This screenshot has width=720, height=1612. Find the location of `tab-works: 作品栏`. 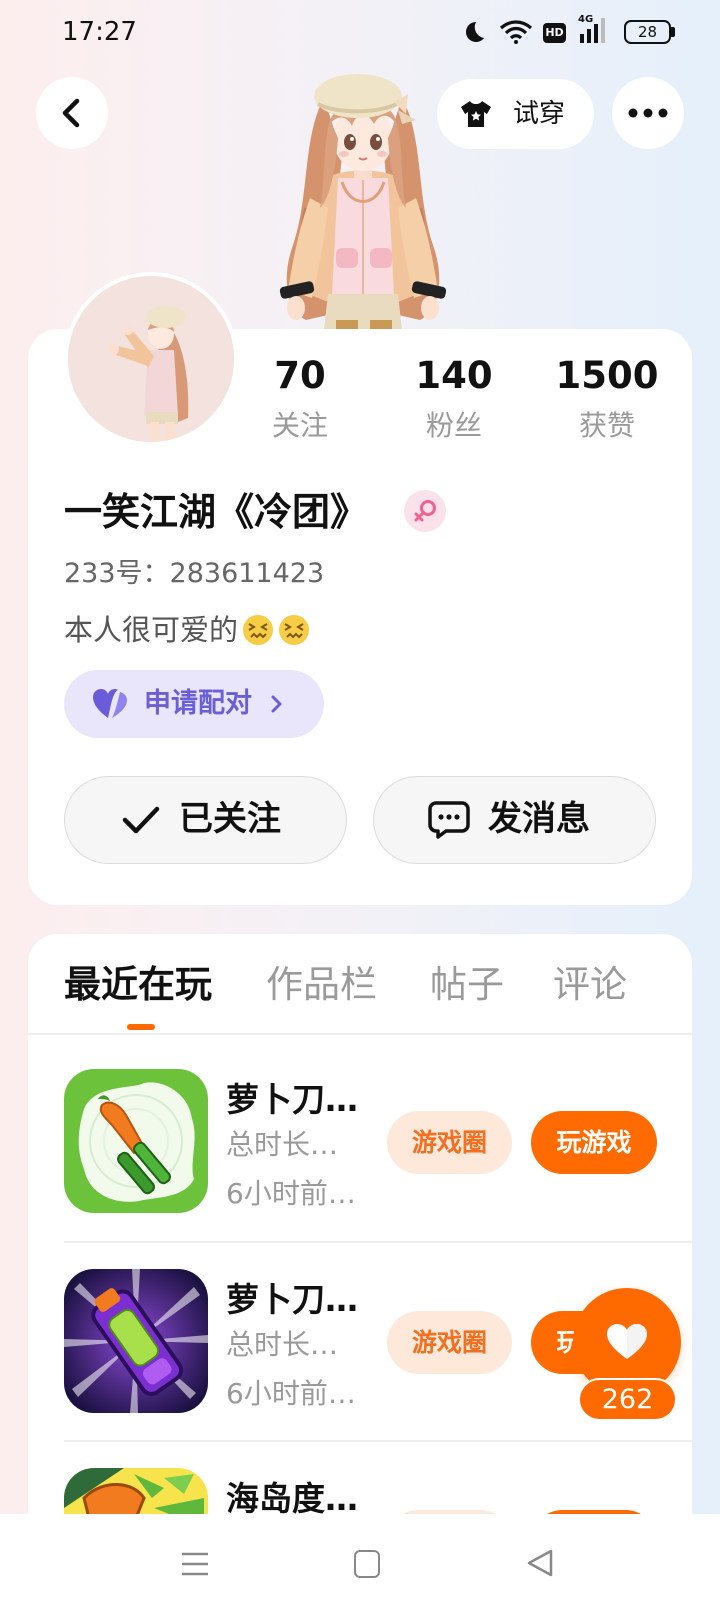

tab-works: 作品栏 is located at coordinates (321, 985).